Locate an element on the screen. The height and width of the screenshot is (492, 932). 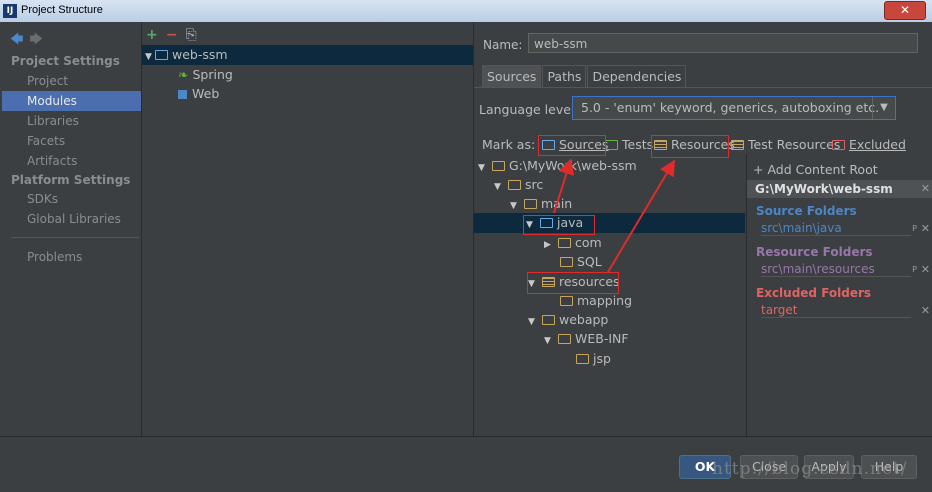
sidebar-item-project: Project is located at coordinates (47, 81).